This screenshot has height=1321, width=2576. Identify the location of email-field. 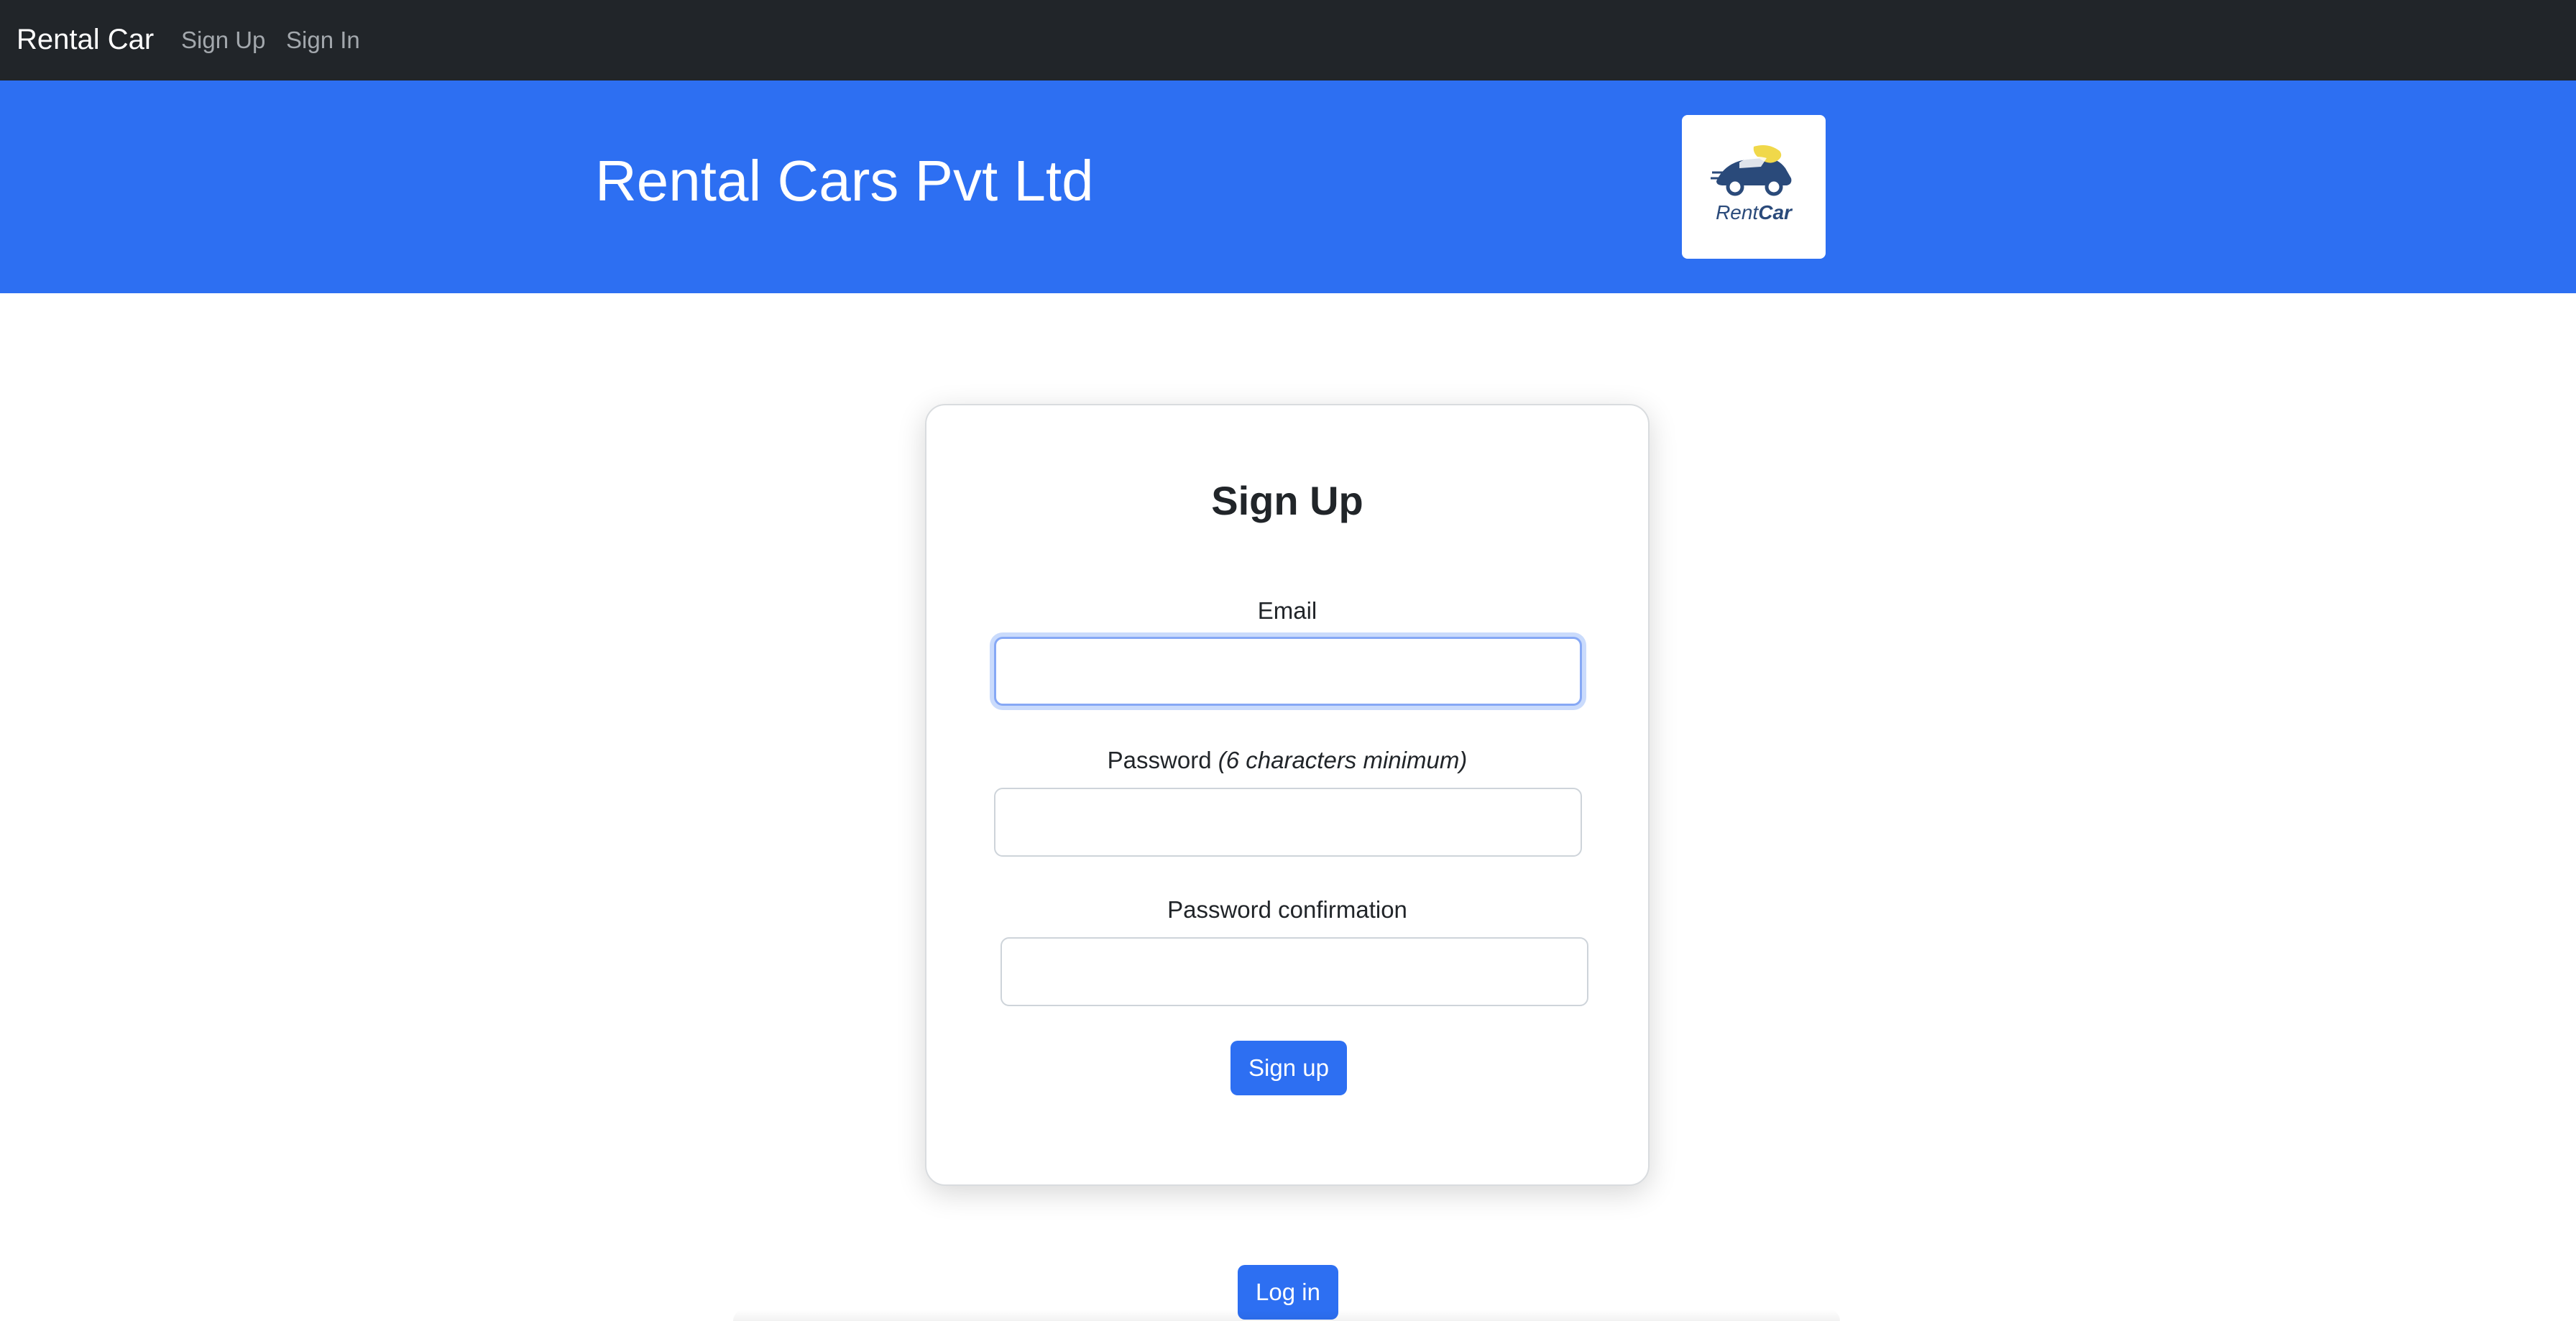
(1288, 671).